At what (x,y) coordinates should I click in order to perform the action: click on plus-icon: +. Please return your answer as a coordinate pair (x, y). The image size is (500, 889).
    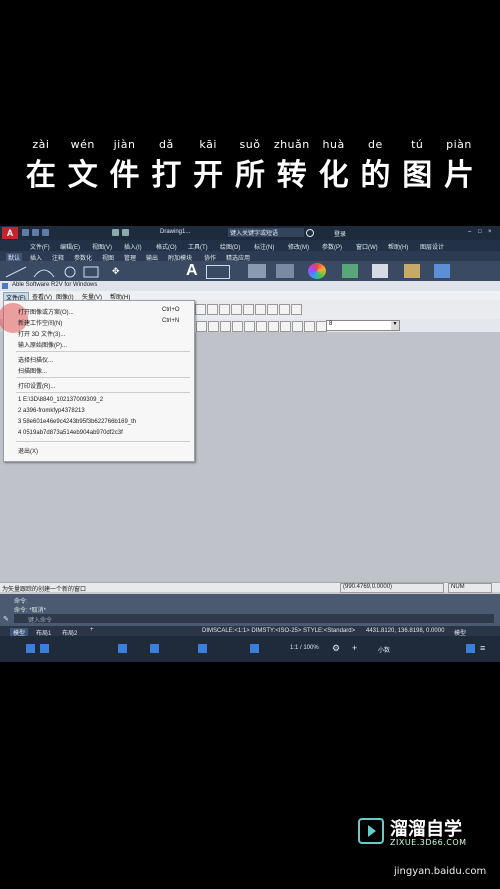
    Looking at the image, I should click on (354, 648).